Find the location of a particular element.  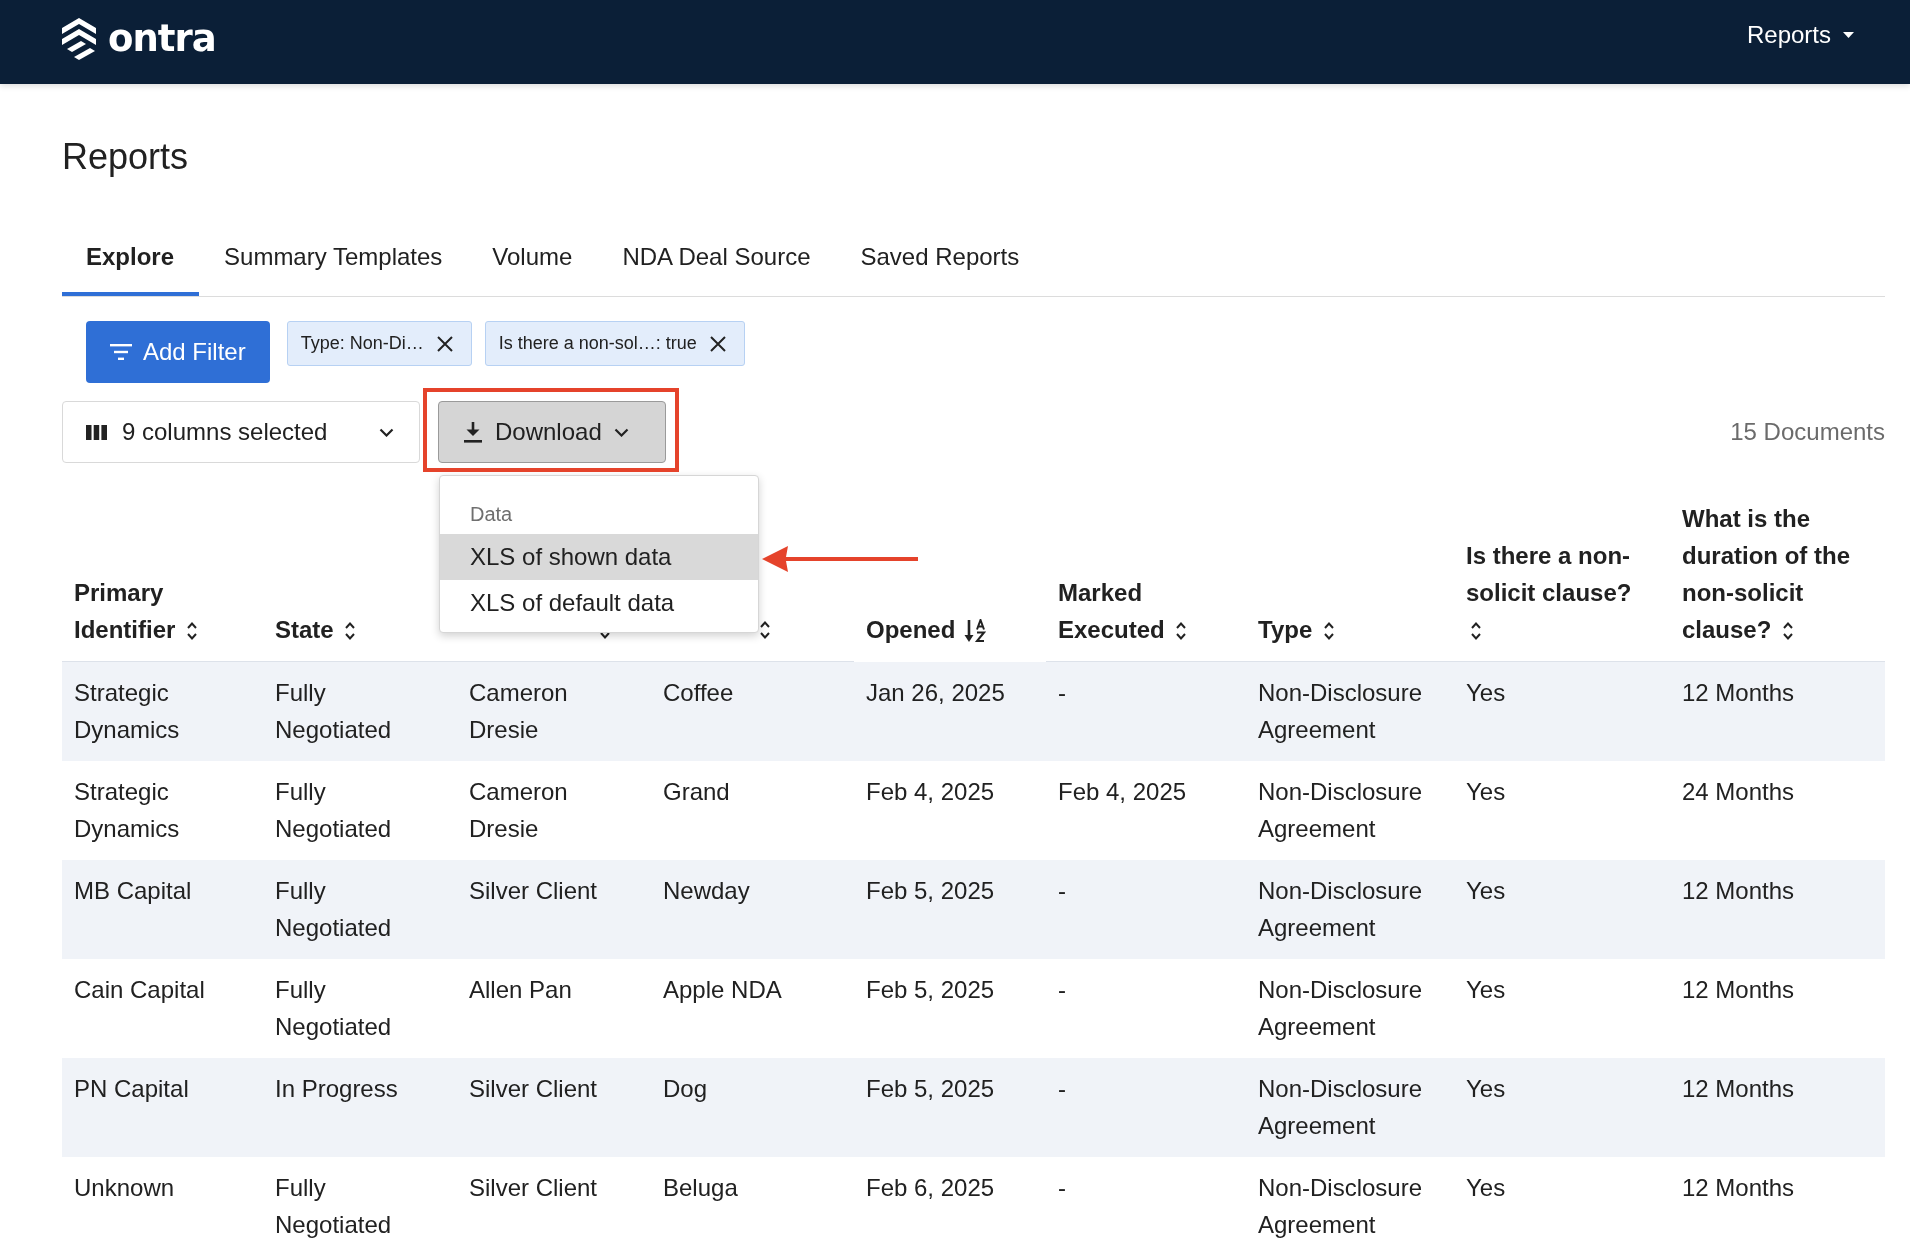

table-cell: Dog is located at coordinates (685, 1088).